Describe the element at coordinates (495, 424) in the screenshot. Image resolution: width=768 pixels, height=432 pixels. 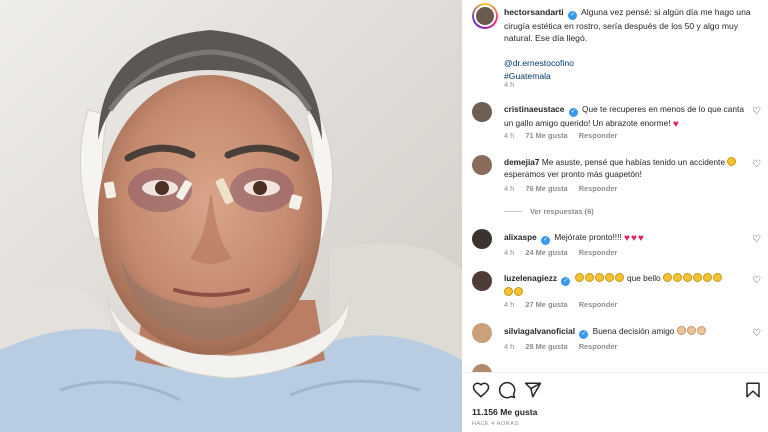
I see `post-timestamp: HACE 4 HORAS` at that location.